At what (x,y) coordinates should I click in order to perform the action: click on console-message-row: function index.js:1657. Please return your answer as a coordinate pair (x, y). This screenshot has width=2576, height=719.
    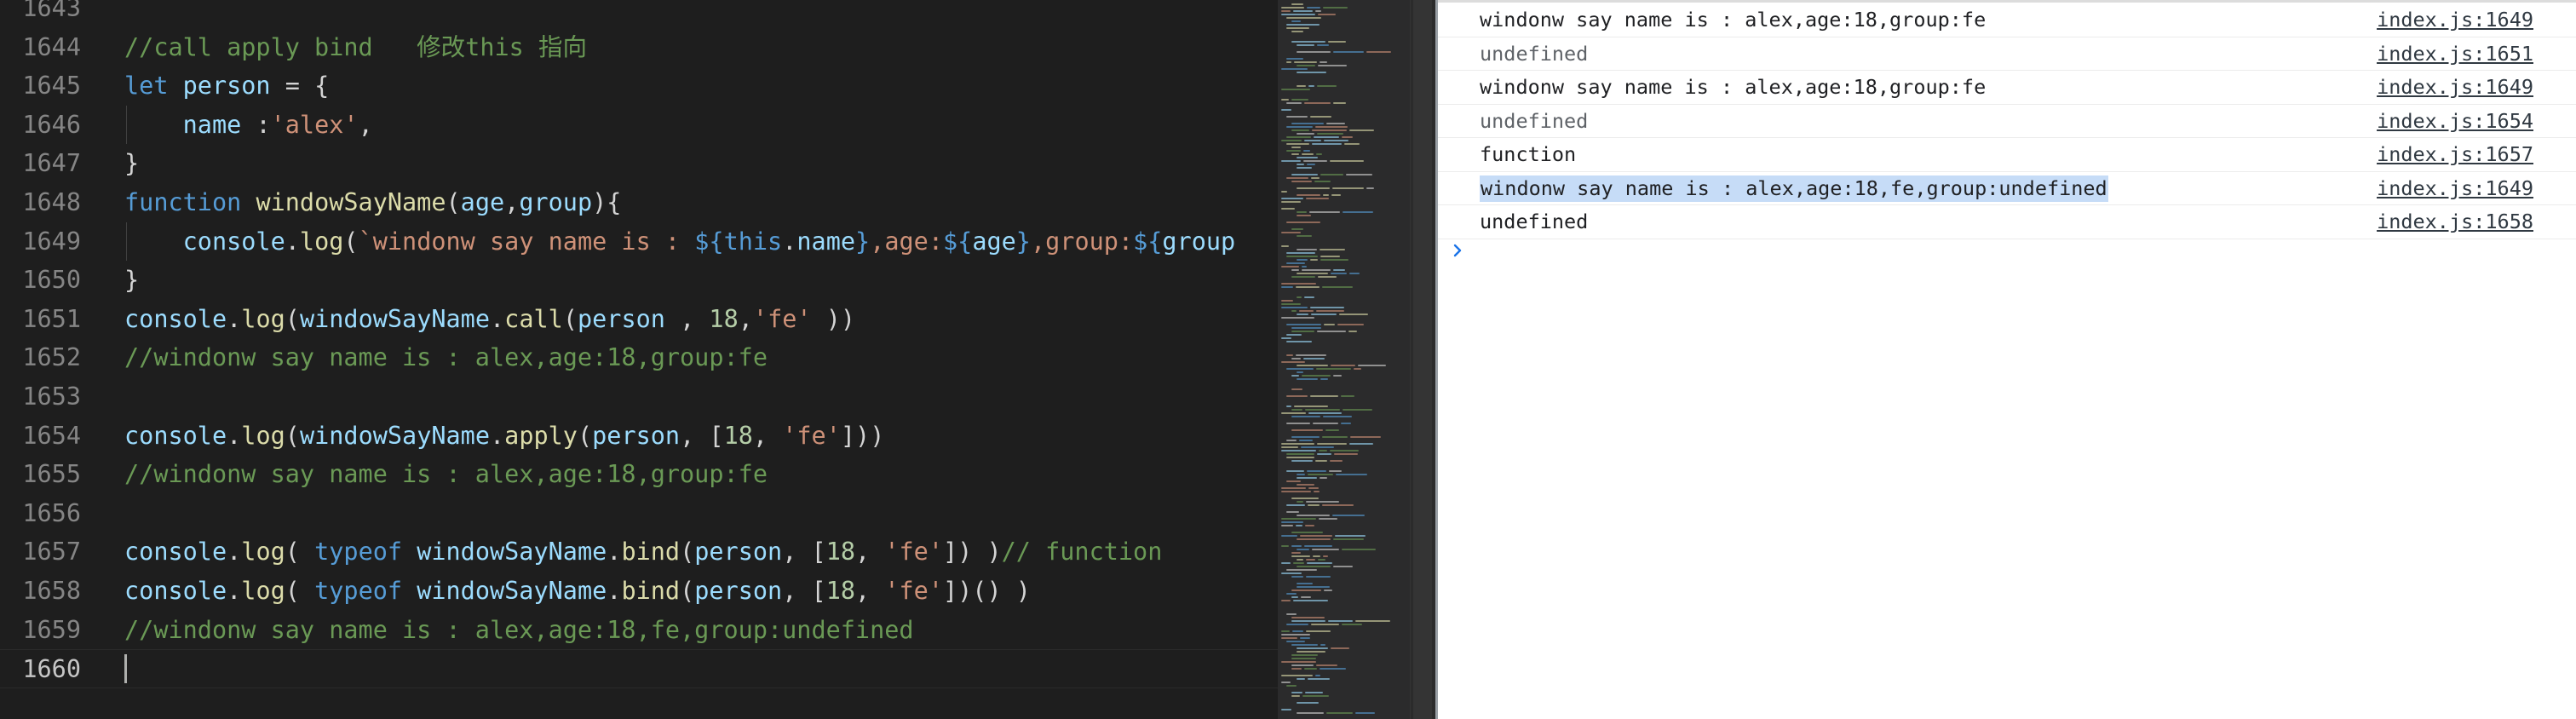
    Looking at the image, I should click on (2007, 155).